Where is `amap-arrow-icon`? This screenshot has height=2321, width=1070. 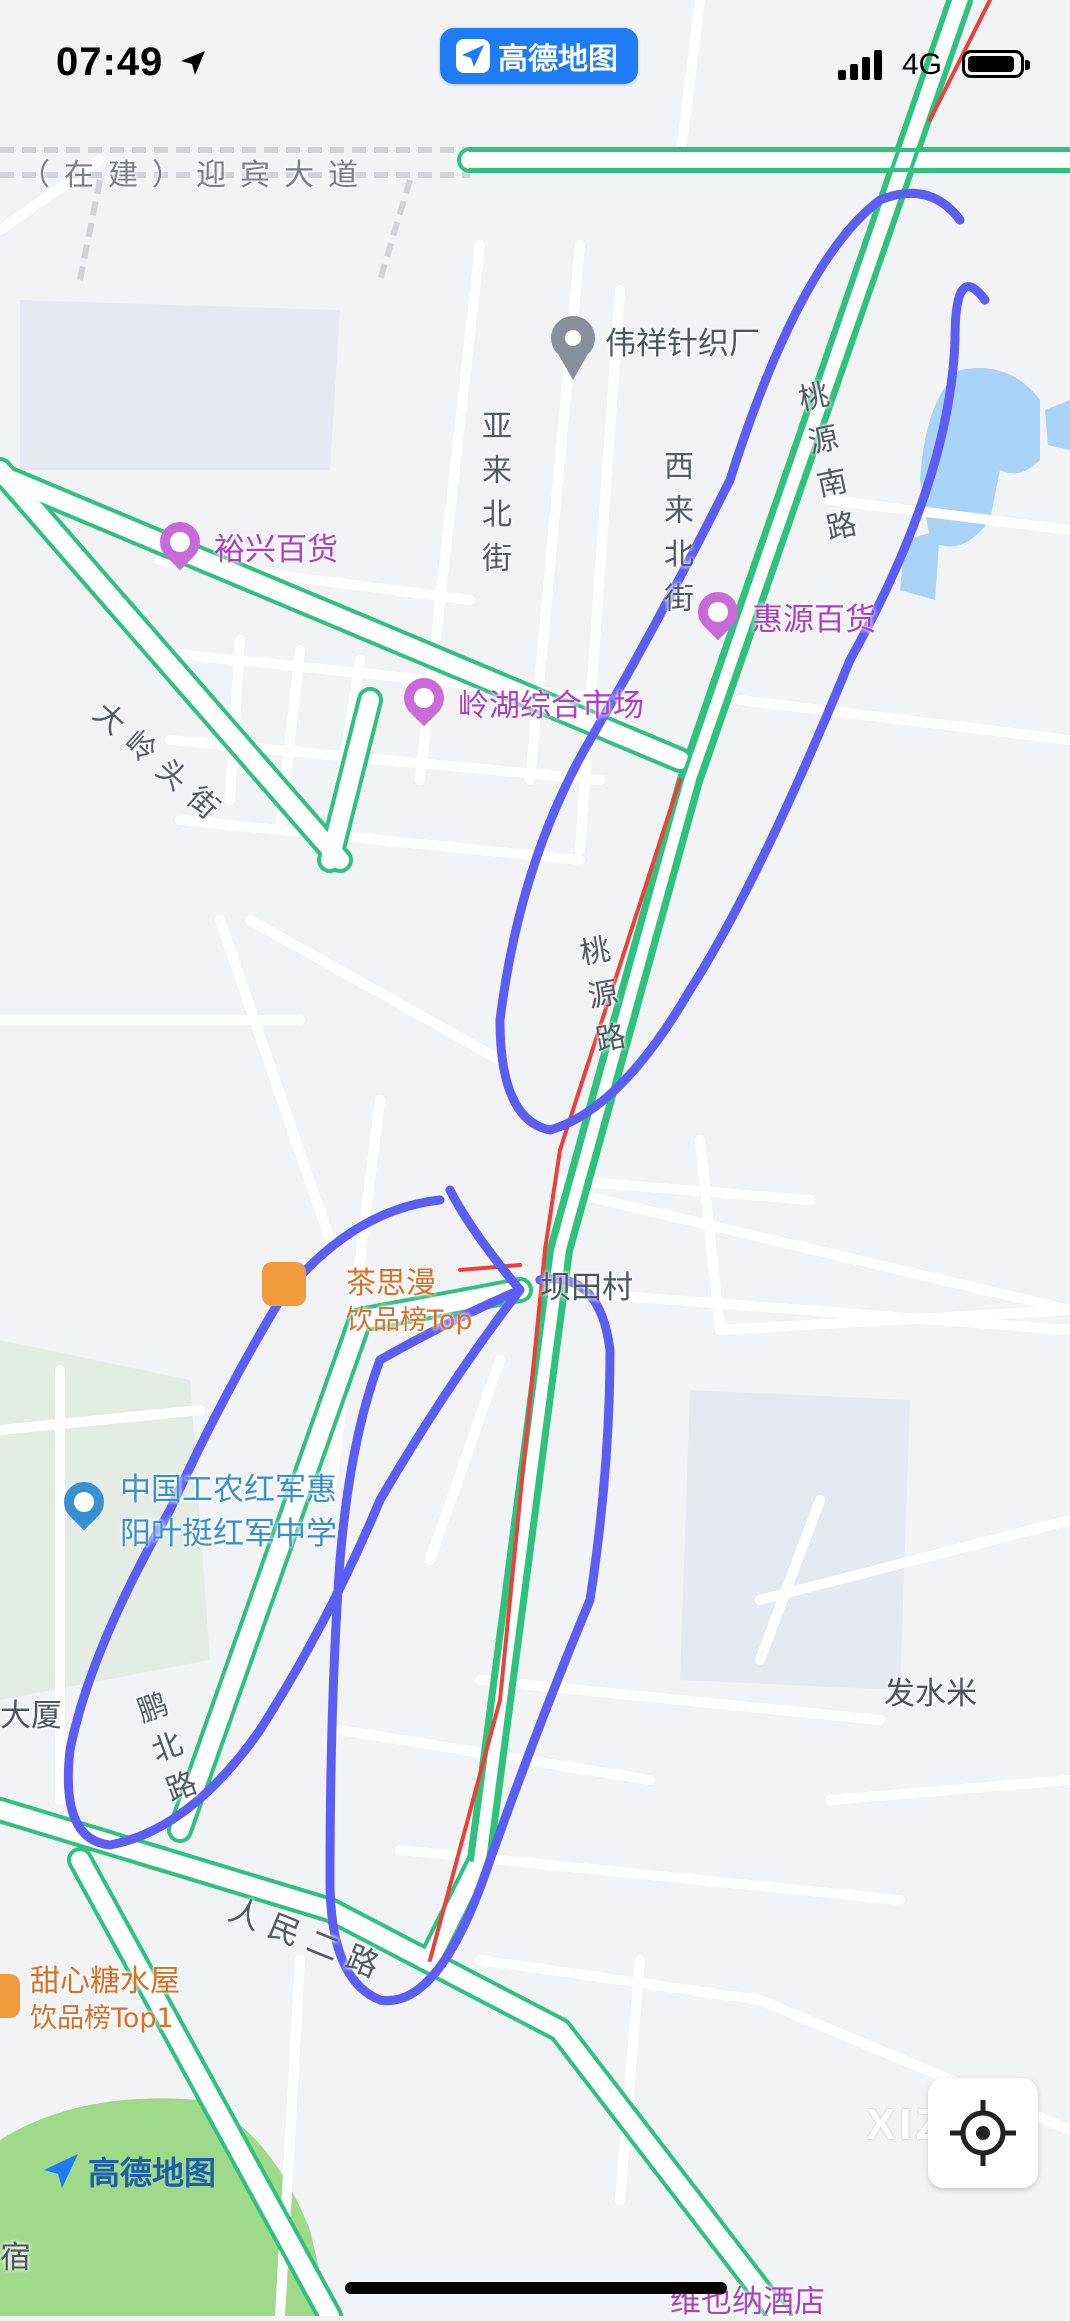
amap-arrow-icon is located at coordinates (61, 2171).